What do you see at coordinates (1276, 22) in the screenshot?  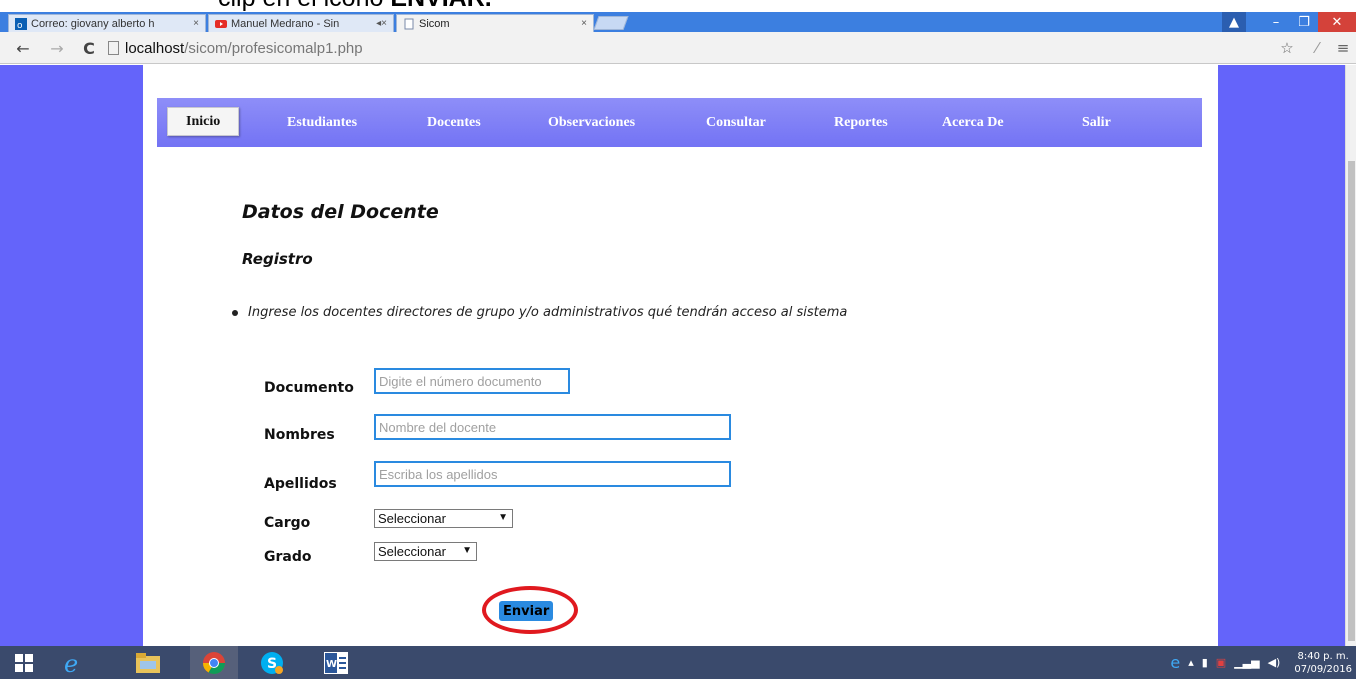 I see `minimize-button: –` at bounding box center [1276, 22].